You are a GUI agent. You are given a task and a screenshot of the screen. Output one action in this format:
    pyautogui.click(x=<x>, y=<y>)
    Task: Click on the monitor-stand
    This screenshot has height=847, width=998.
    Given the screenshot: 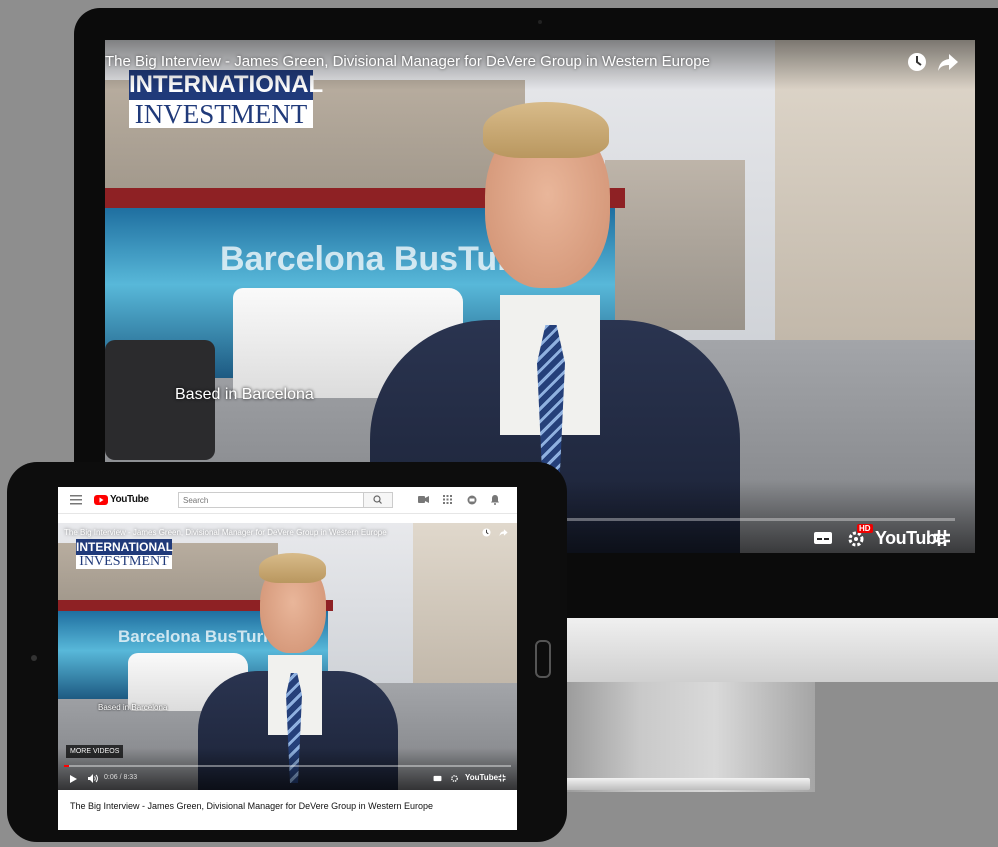 What is the action you would take?
    pyautogui.click(x=690, y=737)
    